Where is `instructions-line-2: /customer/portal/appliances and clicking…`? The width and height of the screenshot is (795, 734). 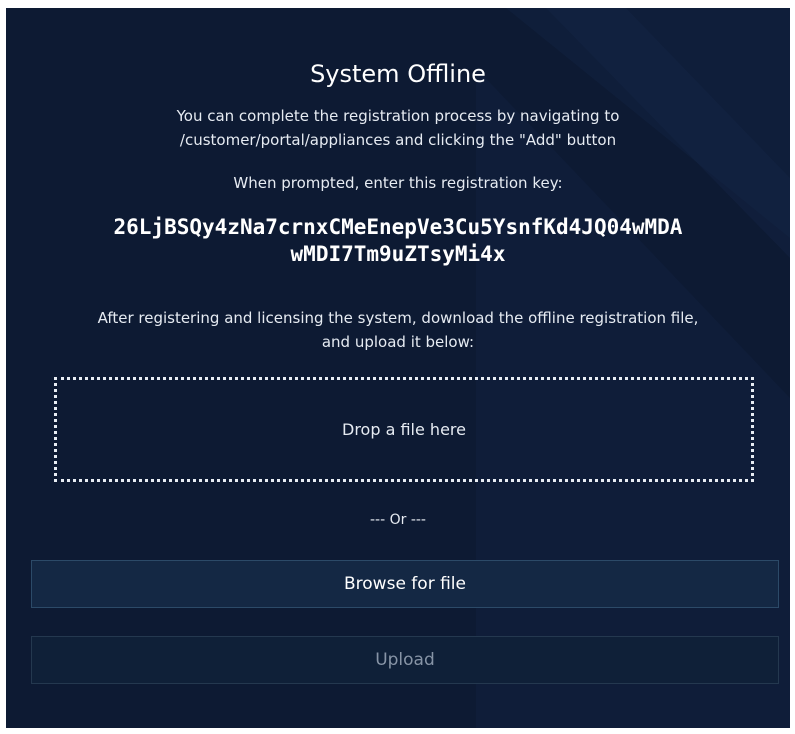
instructions-line-2: /customer/portal/appliances and clicking… is located at coordinates (398, 140).